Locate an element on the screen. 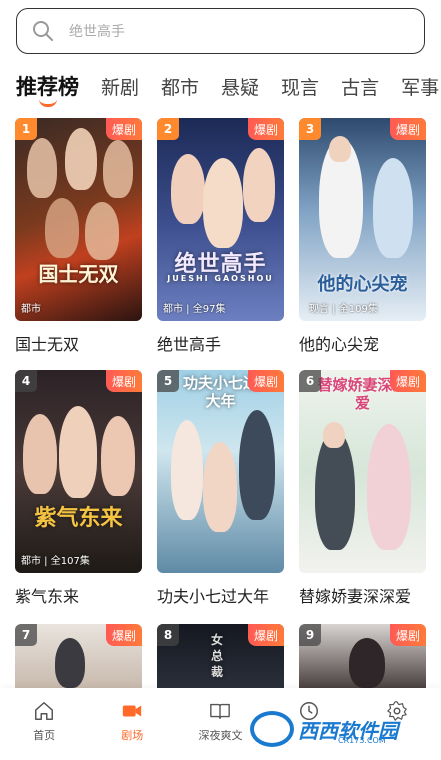 The image size is (441, 760). drama-poster: 9 爆剧 is located at coordinates (362, 656).